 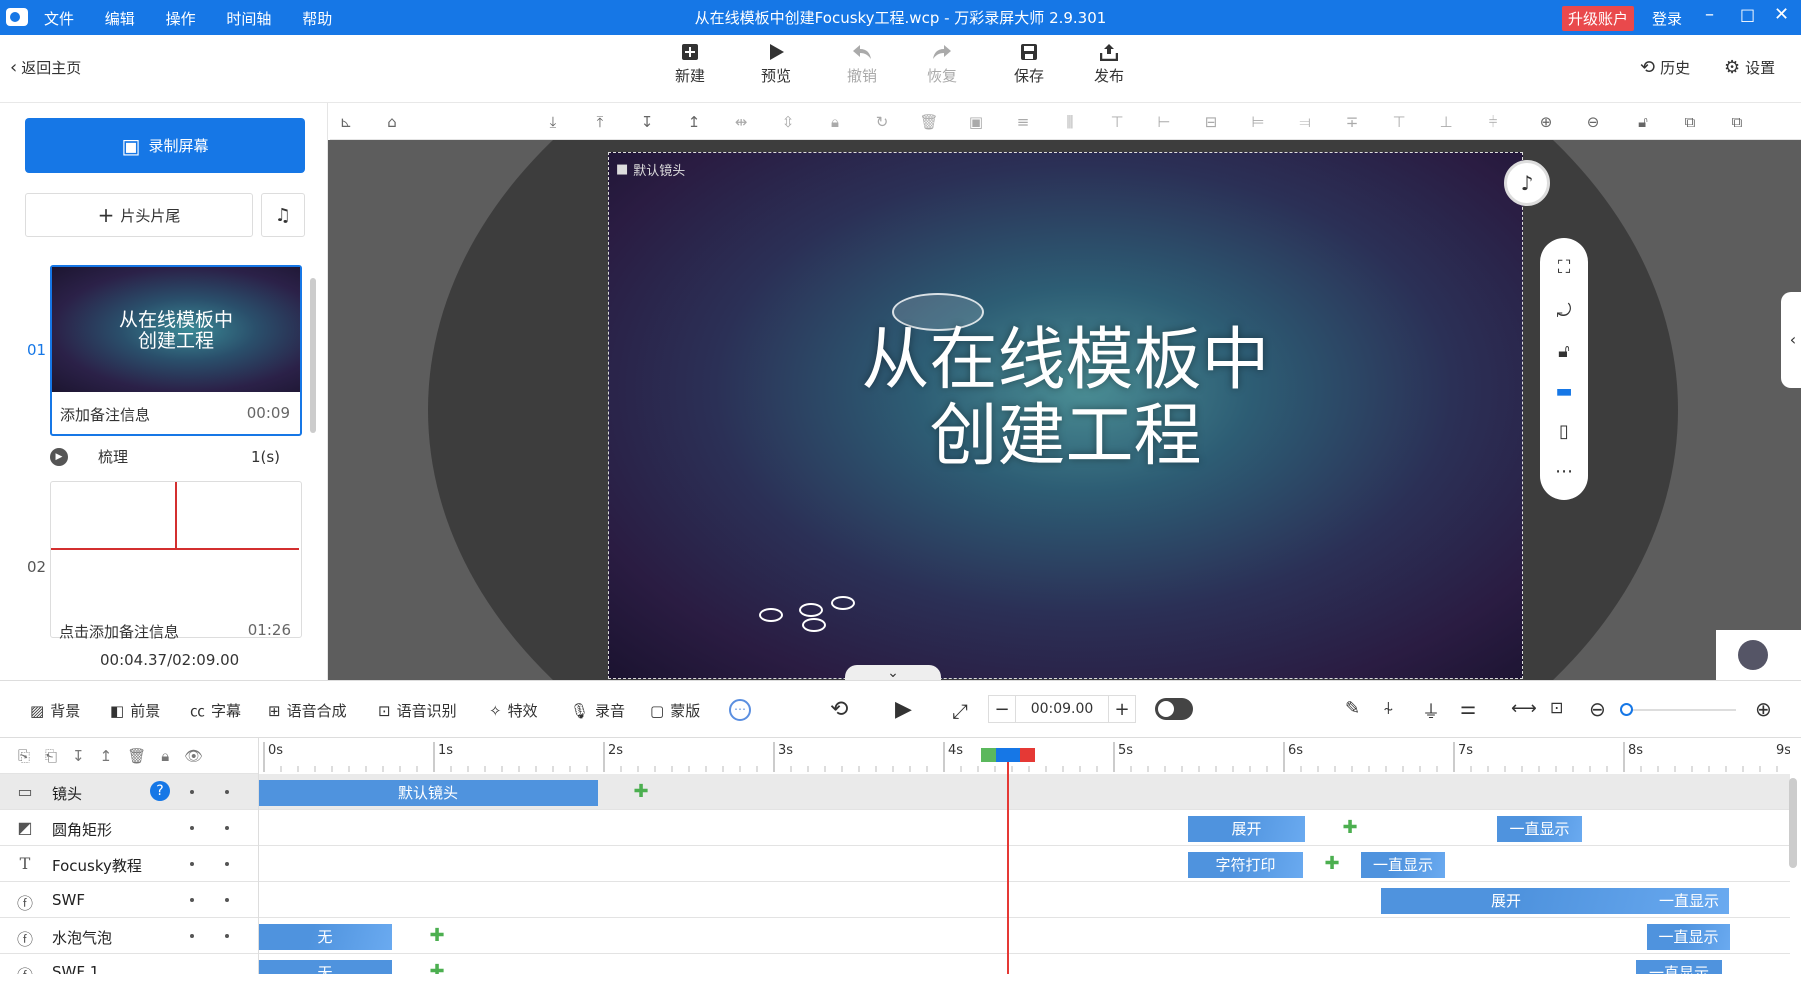 I want to click on playhead, so click(x=1007, y=861).